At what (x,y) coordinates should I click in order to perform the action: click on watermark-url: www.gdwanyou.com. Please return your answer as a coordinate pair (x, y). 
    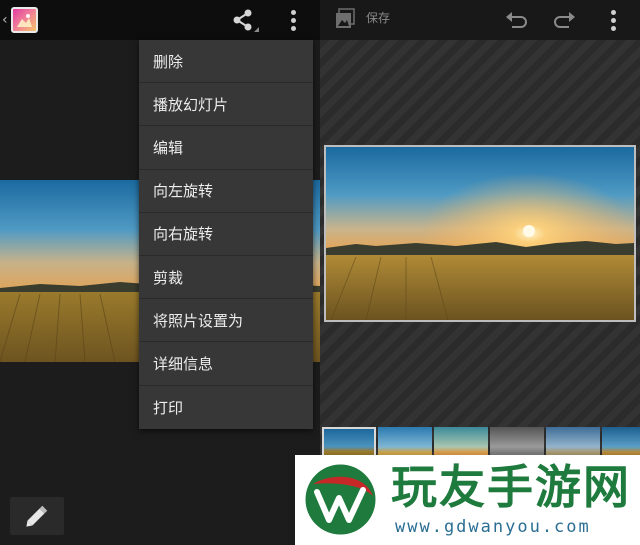
    Looking at the image, I should click on (493, 527).